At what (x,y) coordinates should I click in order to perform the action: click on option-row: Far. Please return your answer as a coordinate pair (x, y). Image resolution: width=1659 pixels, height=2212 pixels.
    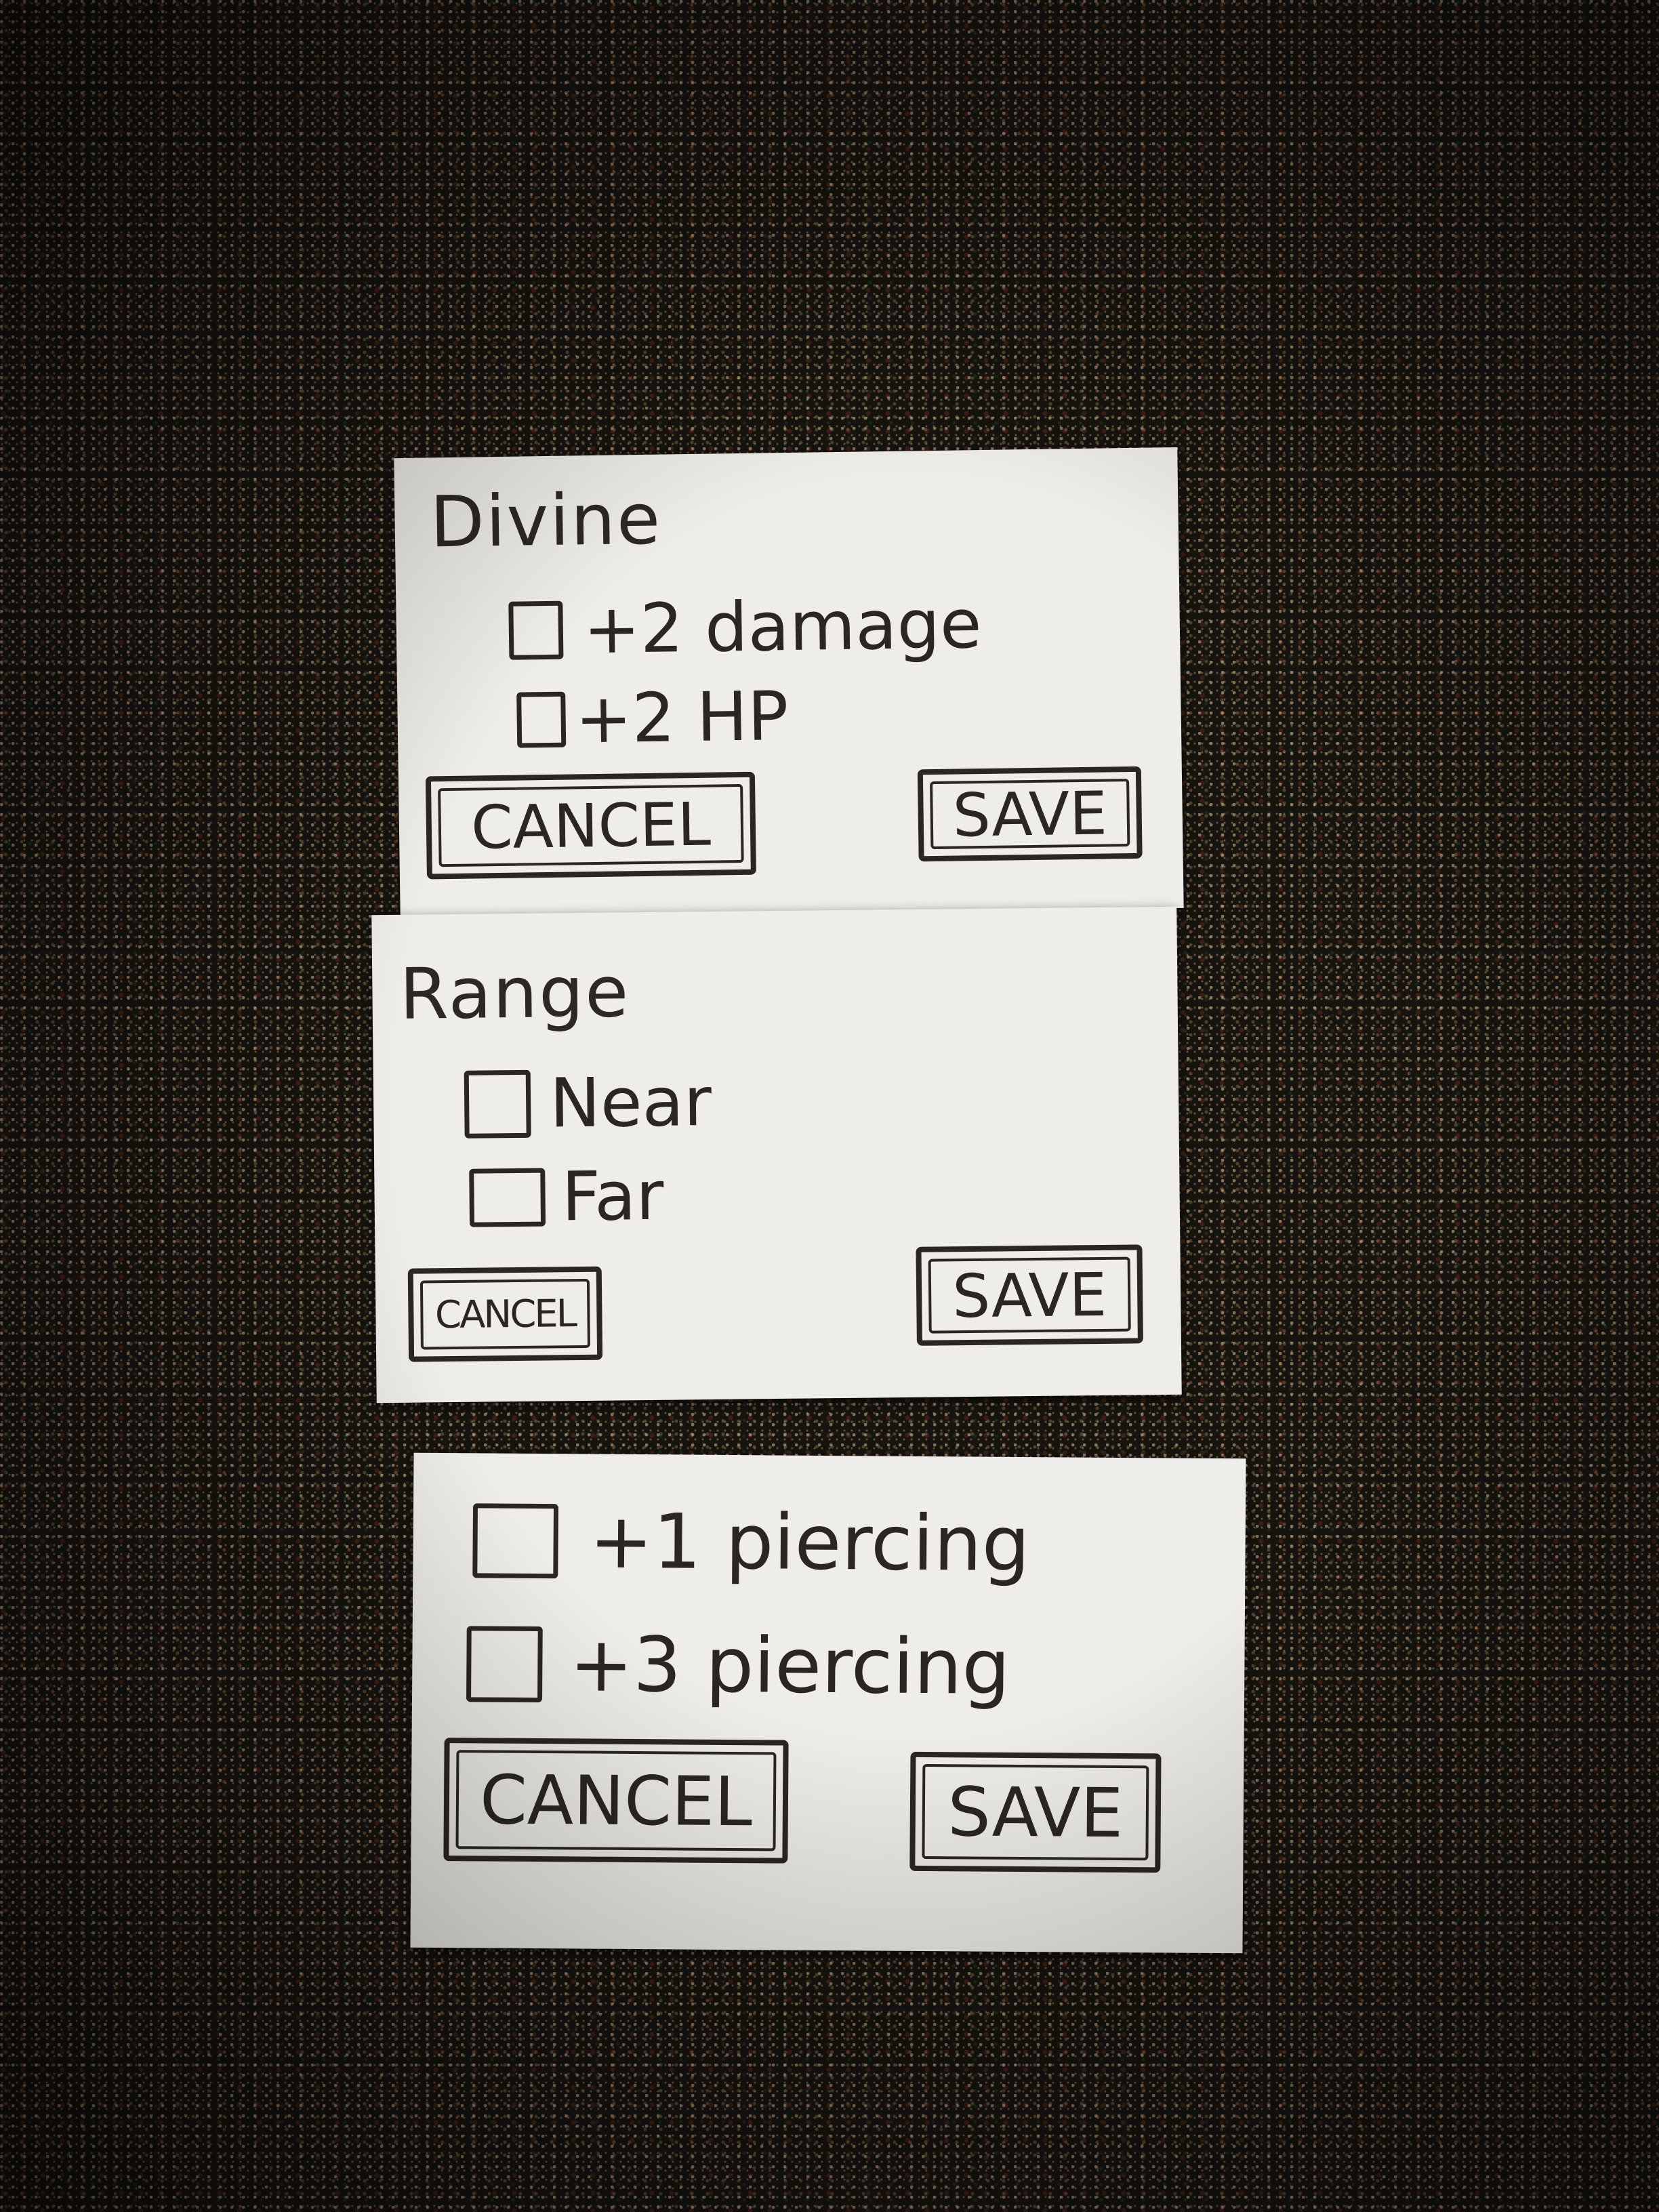
    Looking at the image, I should click on (566, 1196).